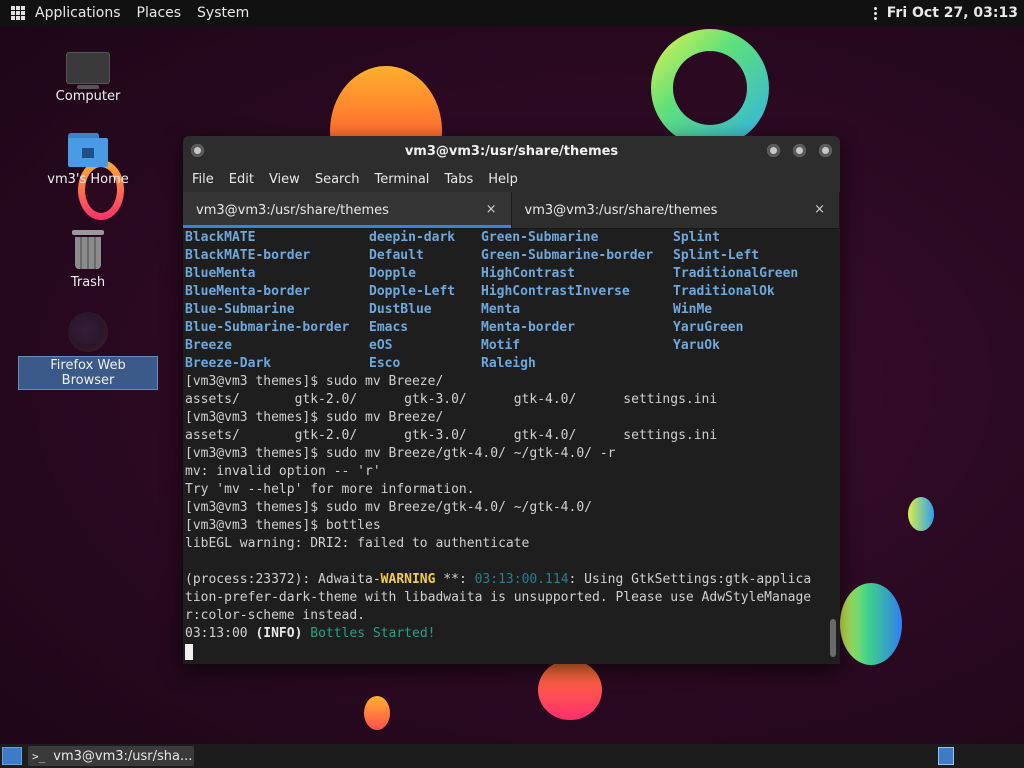 Image resolution: width=1024 pixels, height=768 pixels. Describe the element at coordinates (392, 273) in the screenshot. I see `theme-name: Dopple` at that location.